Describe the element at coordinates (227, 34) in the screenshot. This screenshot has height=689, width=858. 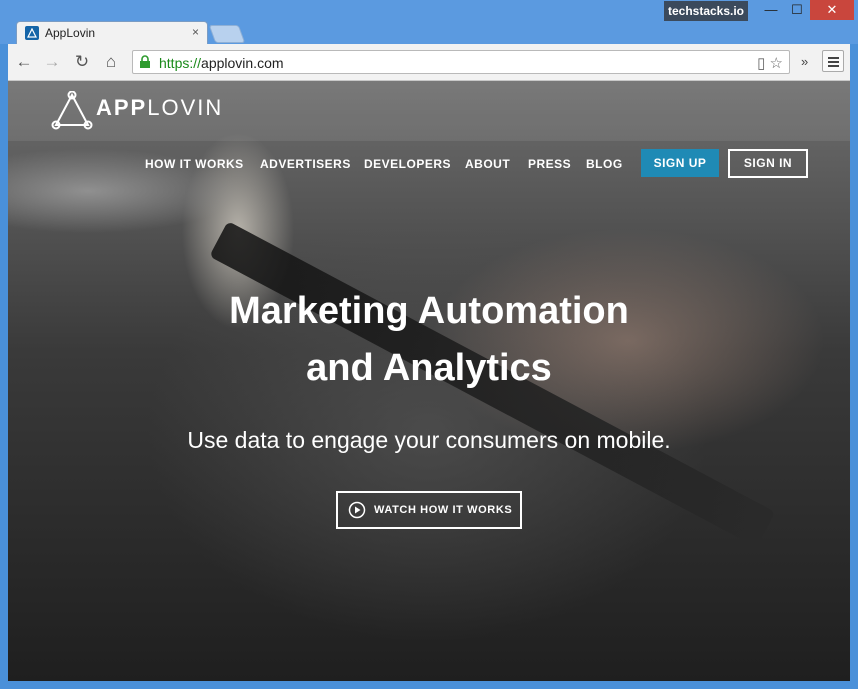
I see `new-tab-button` at that location.